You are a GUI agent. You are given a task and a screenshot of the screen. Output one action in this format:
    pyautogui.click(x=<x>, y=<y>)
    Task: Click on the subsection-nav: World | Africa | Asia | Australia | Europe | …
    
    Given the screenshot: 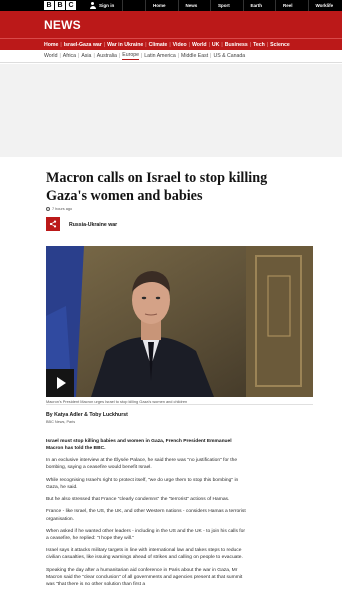 What is the action you would take?
    pyautogui.click(x=171, y=56)
    